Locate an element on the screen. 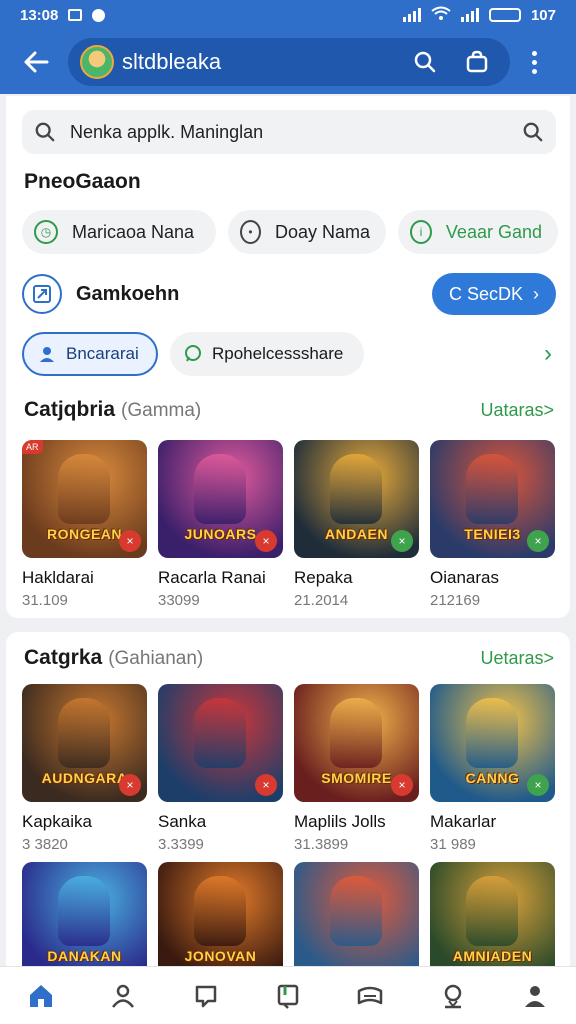  nav-account is located at coordinates (535, 996).